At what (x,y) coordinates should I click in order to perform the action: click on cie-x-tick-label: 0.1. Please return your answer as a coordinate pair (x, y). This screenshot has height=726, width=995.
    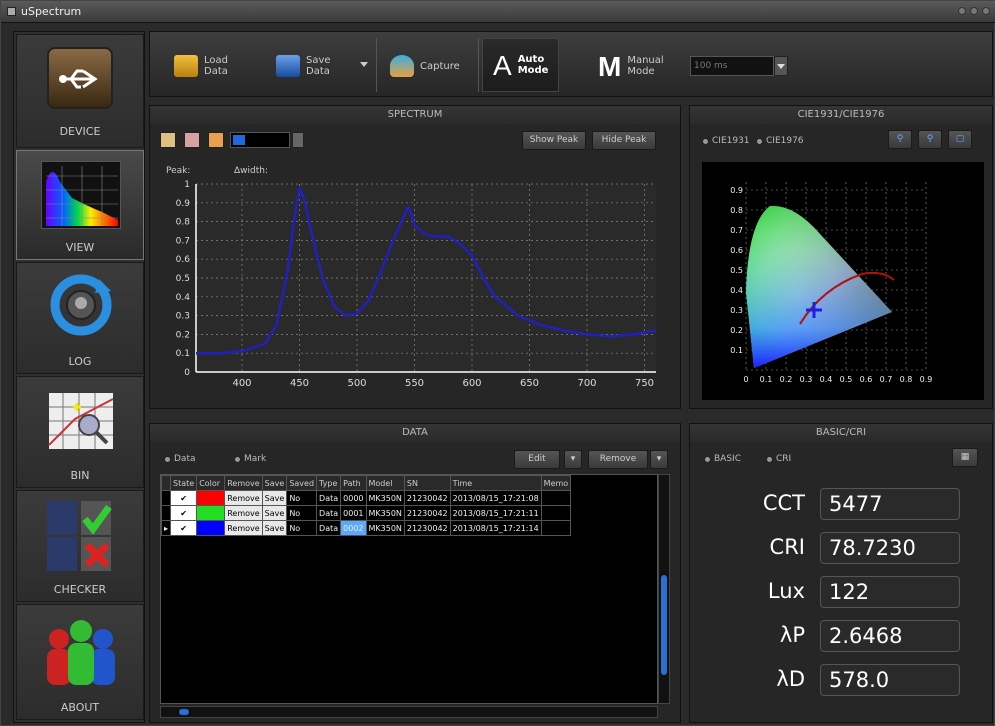
    Looking at the image, I should click on (766, 379).